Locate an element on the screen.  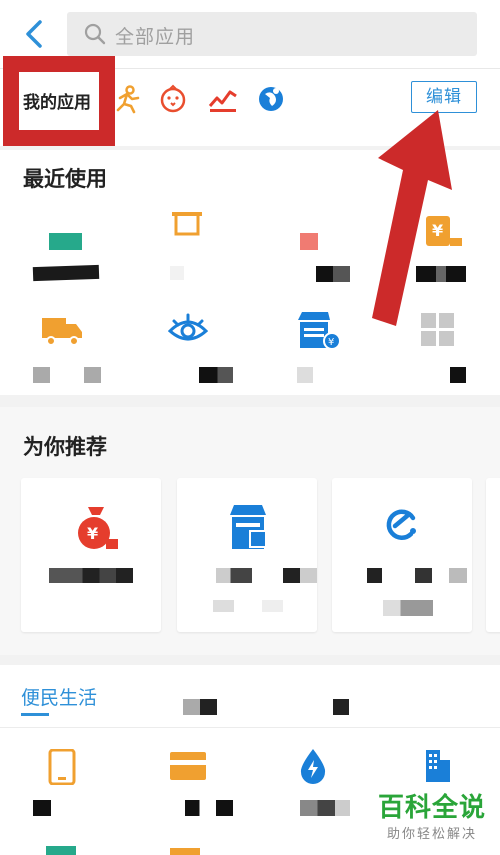
edit-button: 编辑 is located at coordinates (444, 97).